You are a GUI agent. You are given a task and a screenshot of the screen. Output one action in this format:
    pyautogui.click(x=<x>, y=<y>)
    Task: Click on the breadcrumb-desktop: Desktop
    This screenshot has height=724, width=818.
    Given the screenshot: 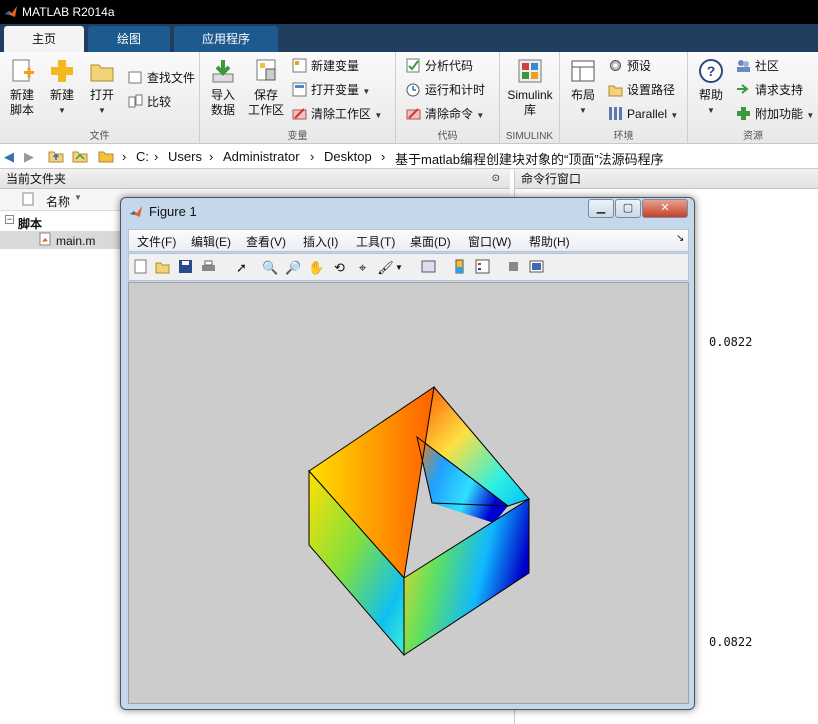 What is the action you would take?
    pyautogui.click(x=348, y=156)
    